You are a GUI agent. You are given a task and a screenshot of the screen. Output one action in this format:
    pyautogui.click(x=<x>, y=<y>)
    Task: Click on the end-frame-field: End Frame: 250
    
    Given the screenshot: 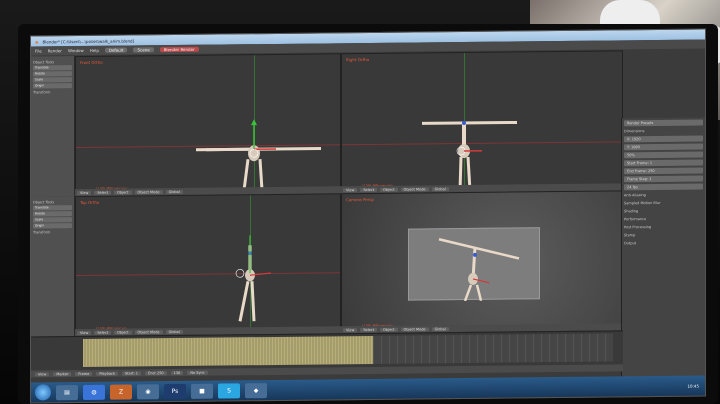 What is the action you would take?
    pyautogui.click(x=663, y=171)
    